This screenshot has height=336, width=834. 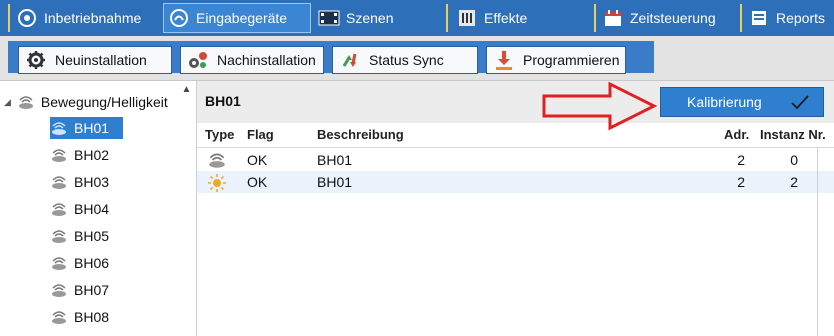 I want to click on tab-label: Inbetriebnahme, so click(x=93, y=18).